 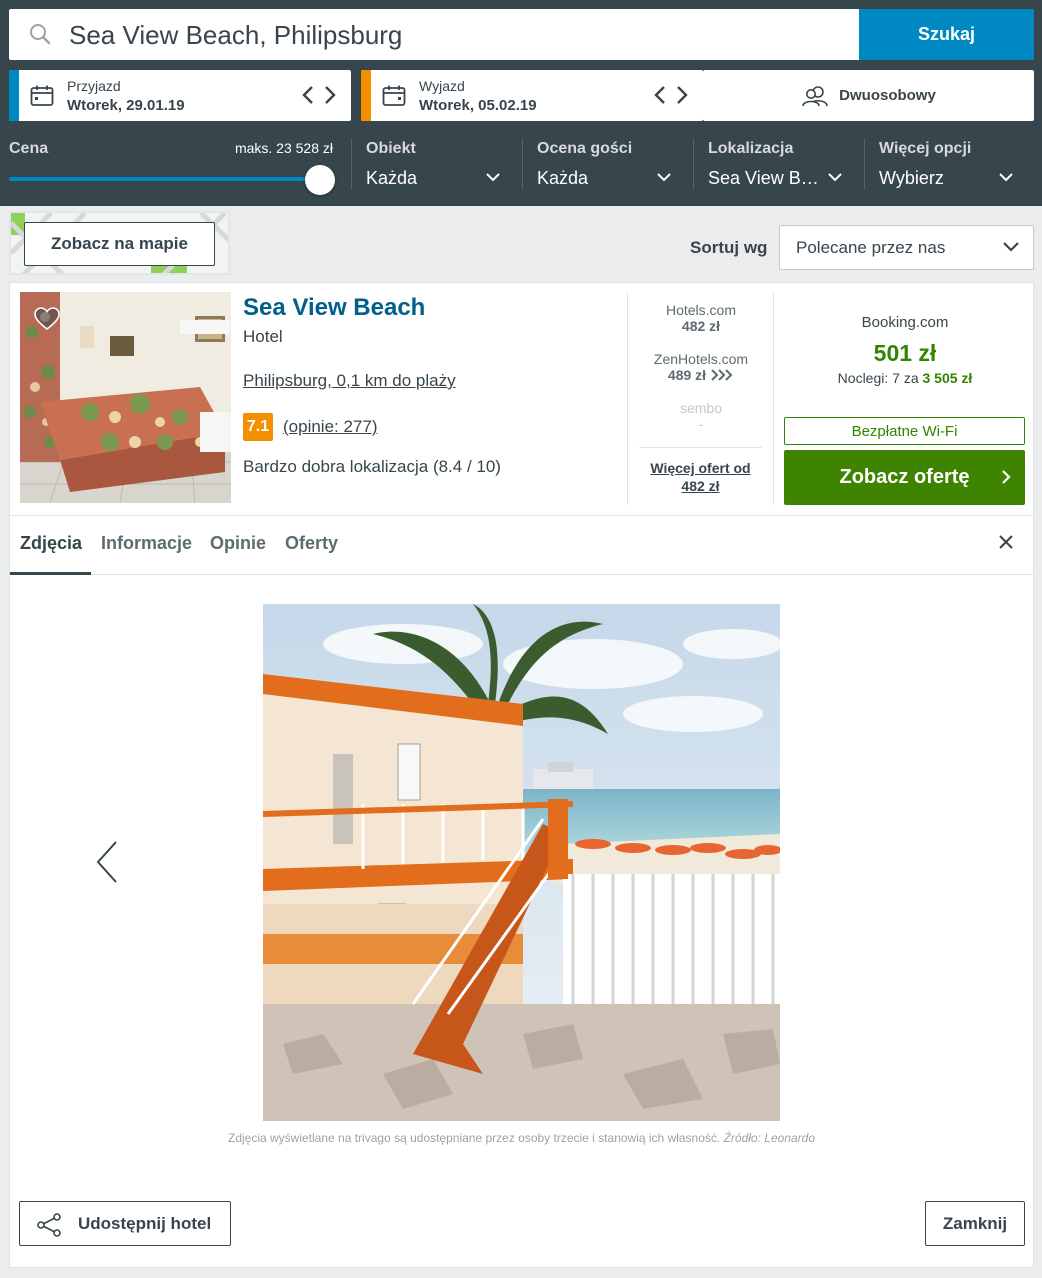 I want to click on search-button: Szukaj, so click(x=946, y=34).